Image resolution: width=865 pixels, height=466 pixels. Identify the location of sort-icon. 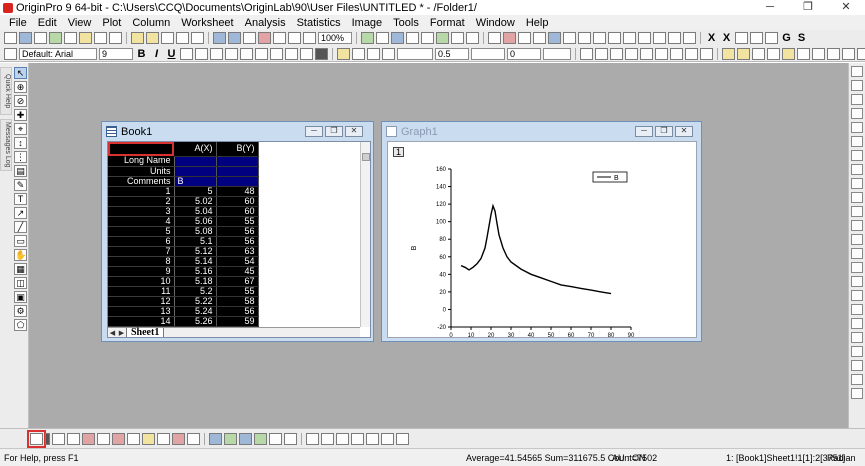
(524, 38).